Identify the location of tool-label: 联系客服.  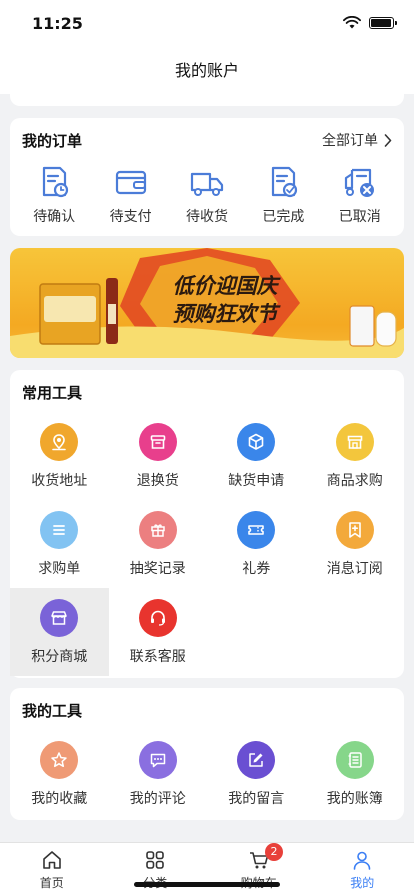
(157, 656).